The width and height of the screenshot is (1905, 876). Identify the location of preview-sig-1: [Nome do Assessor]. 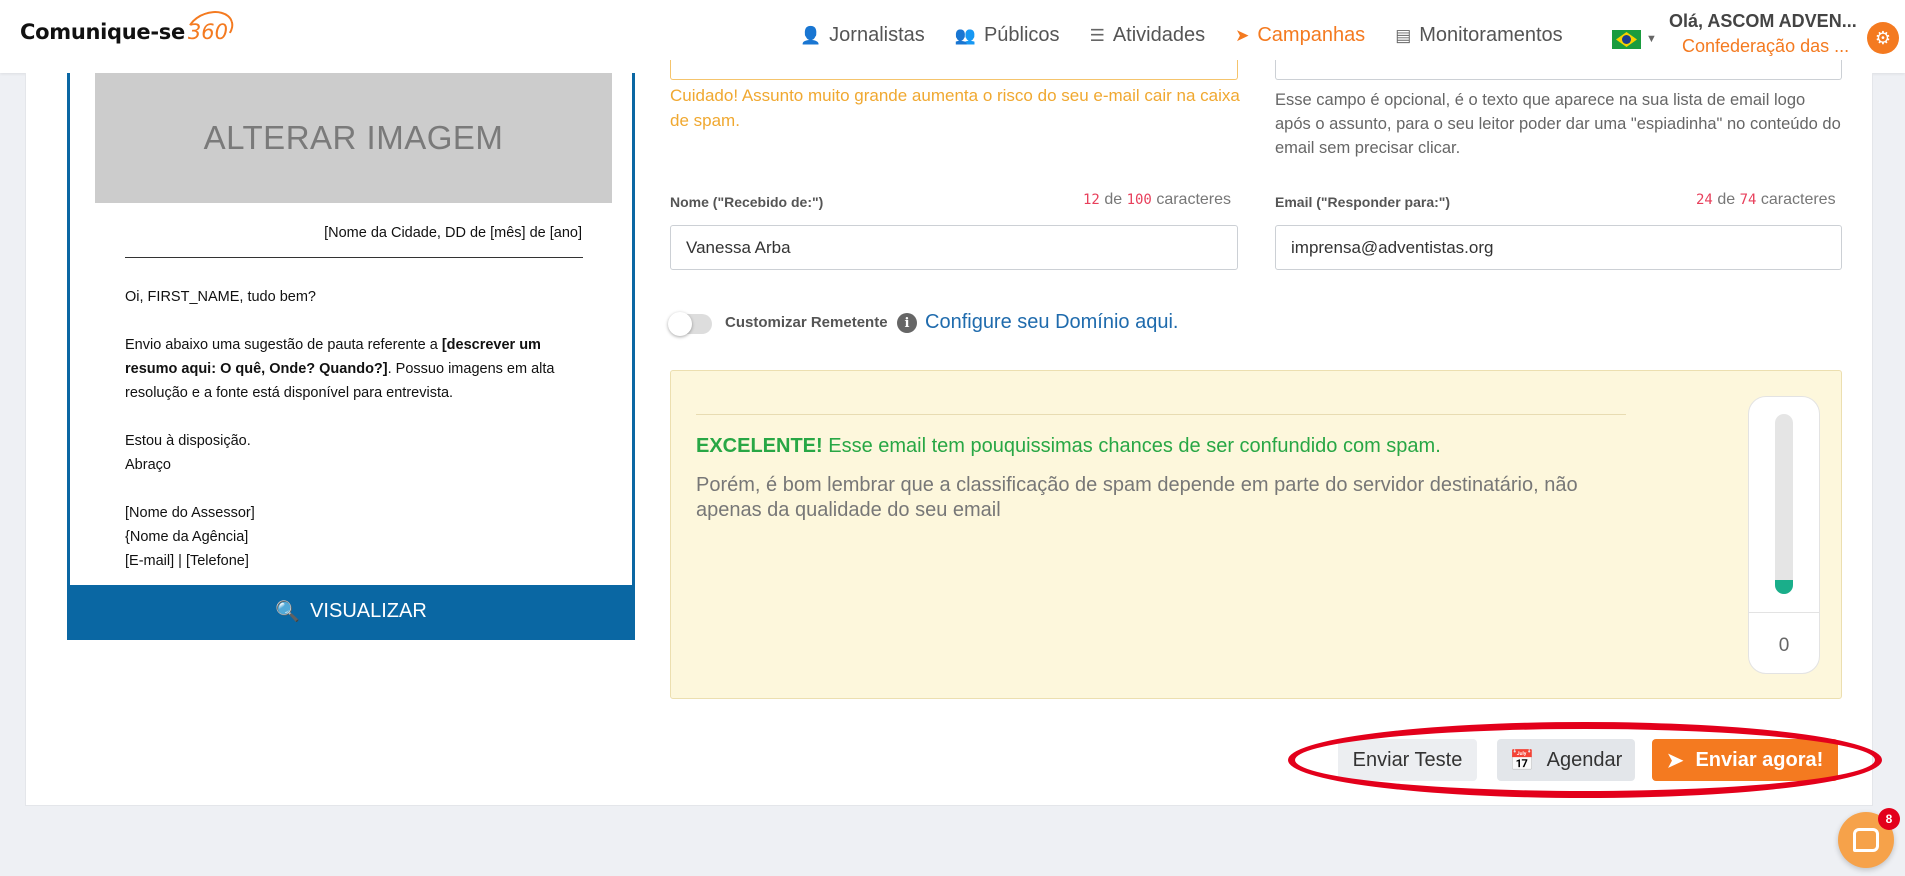
(190, 513).